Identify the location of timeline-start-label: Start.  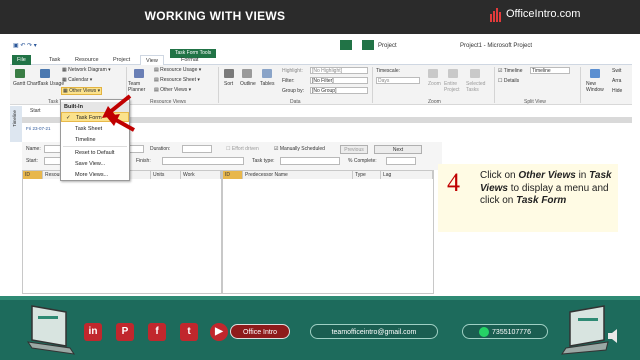
(35, 111).